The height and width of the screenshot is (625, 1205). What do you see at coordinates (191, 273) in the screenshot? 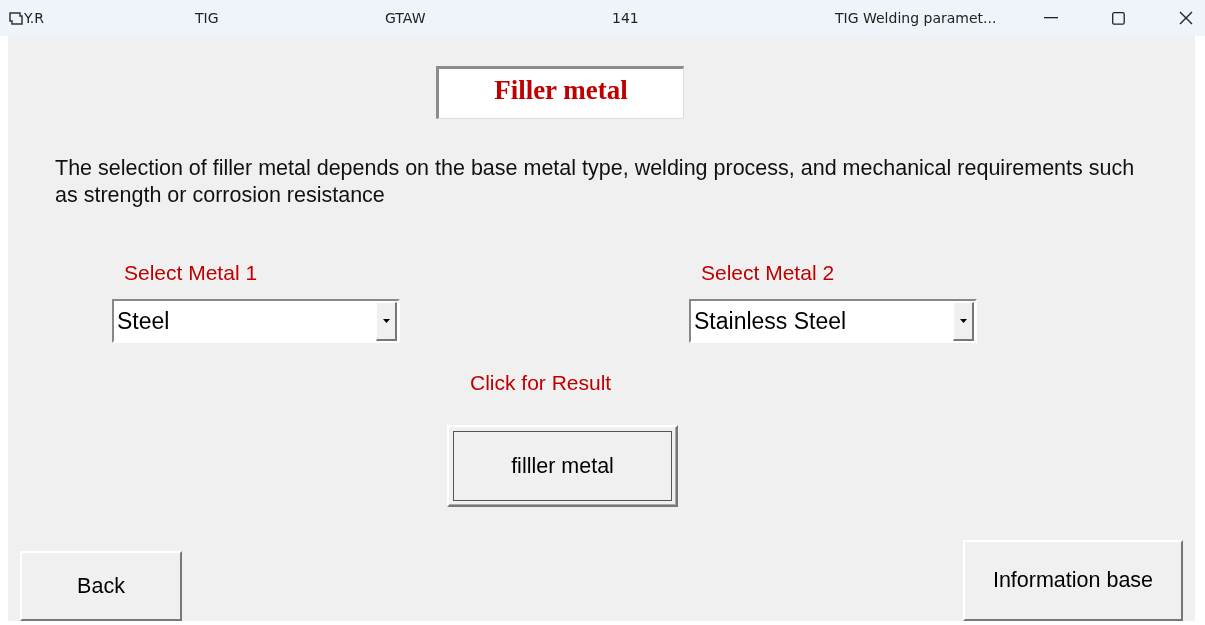
I see `select-label: Select Metal 1` at bounding box center [191, 273].